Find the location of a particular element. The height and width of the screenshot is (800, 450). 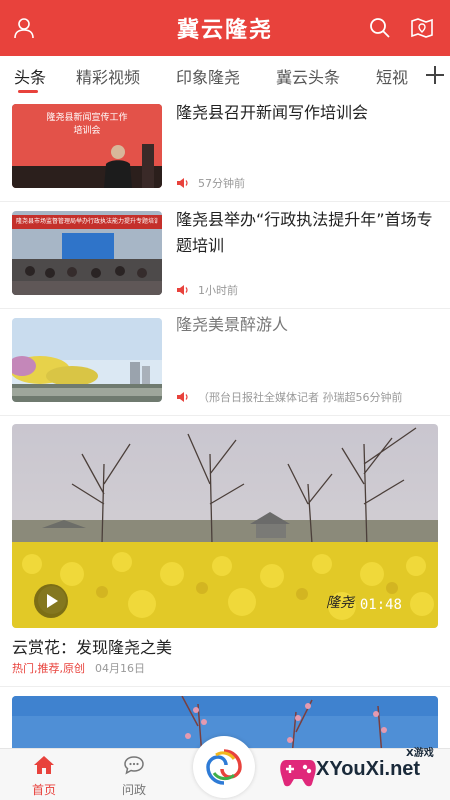

thumb-caption-line2: 培训会 is located at coordinates (87, 131).